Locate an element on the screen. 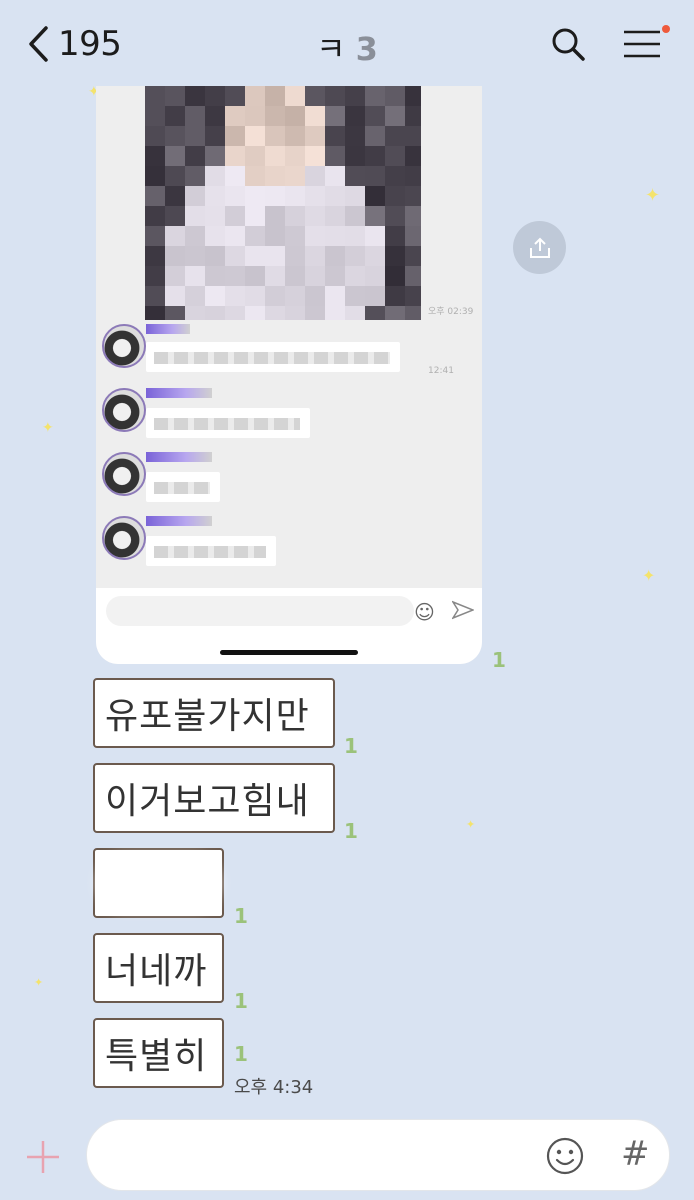 This screenshot has height=1200, width=694. message-text: 너네까 is located at coordinates (156, 971).